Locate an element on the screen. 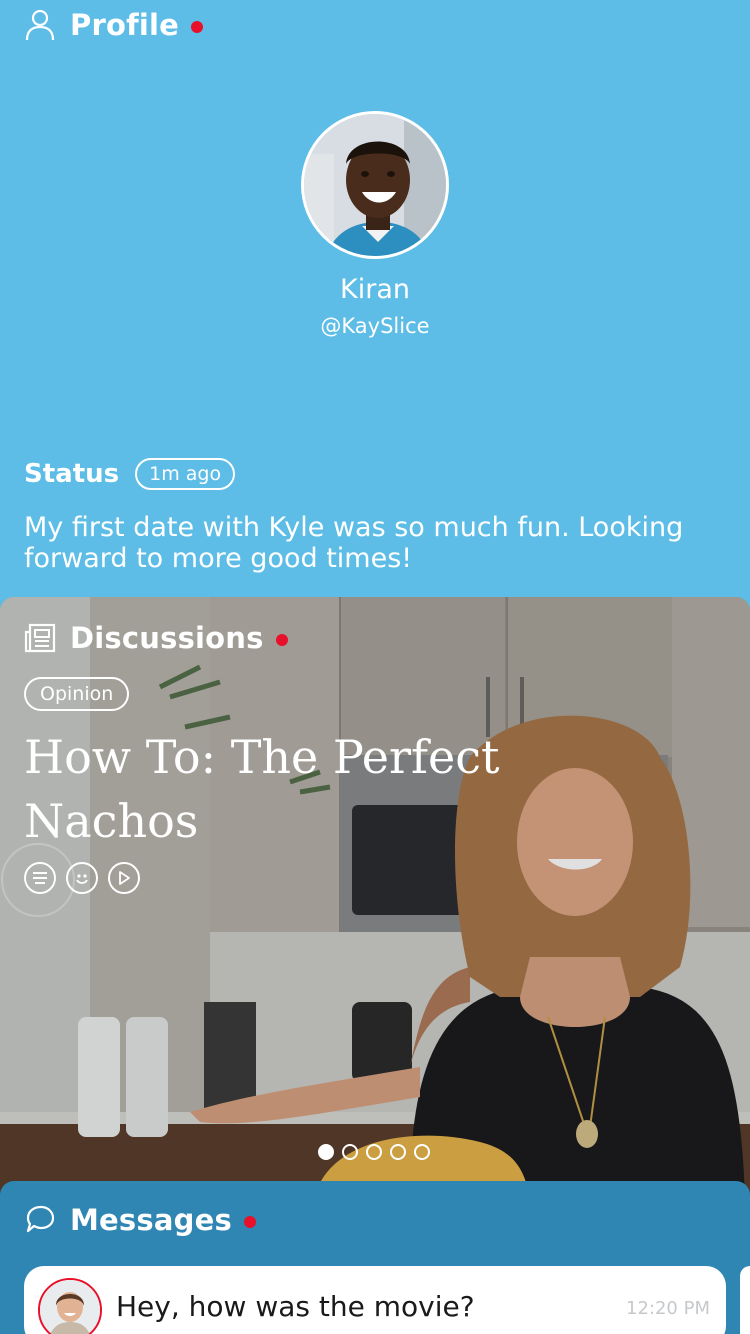  article-title: How To: The Perfect Nachos is located at coordinates (284, 789).